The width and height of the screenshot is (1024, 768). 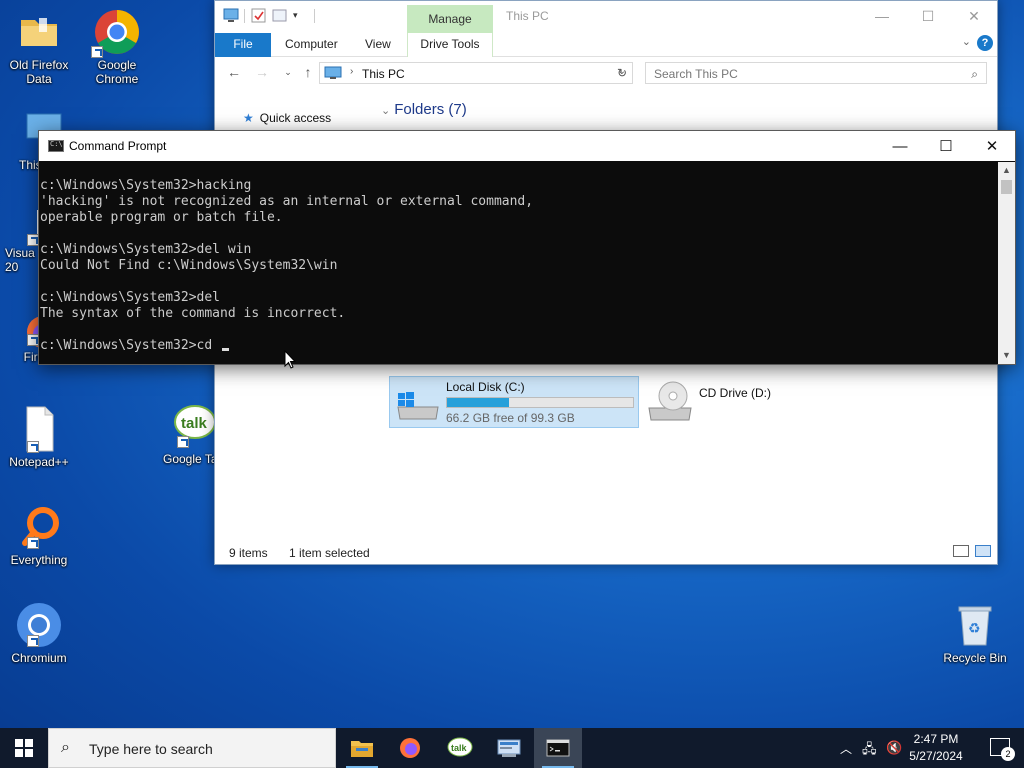 I want to click on control-panel-icon, so click(x=509, y=748).